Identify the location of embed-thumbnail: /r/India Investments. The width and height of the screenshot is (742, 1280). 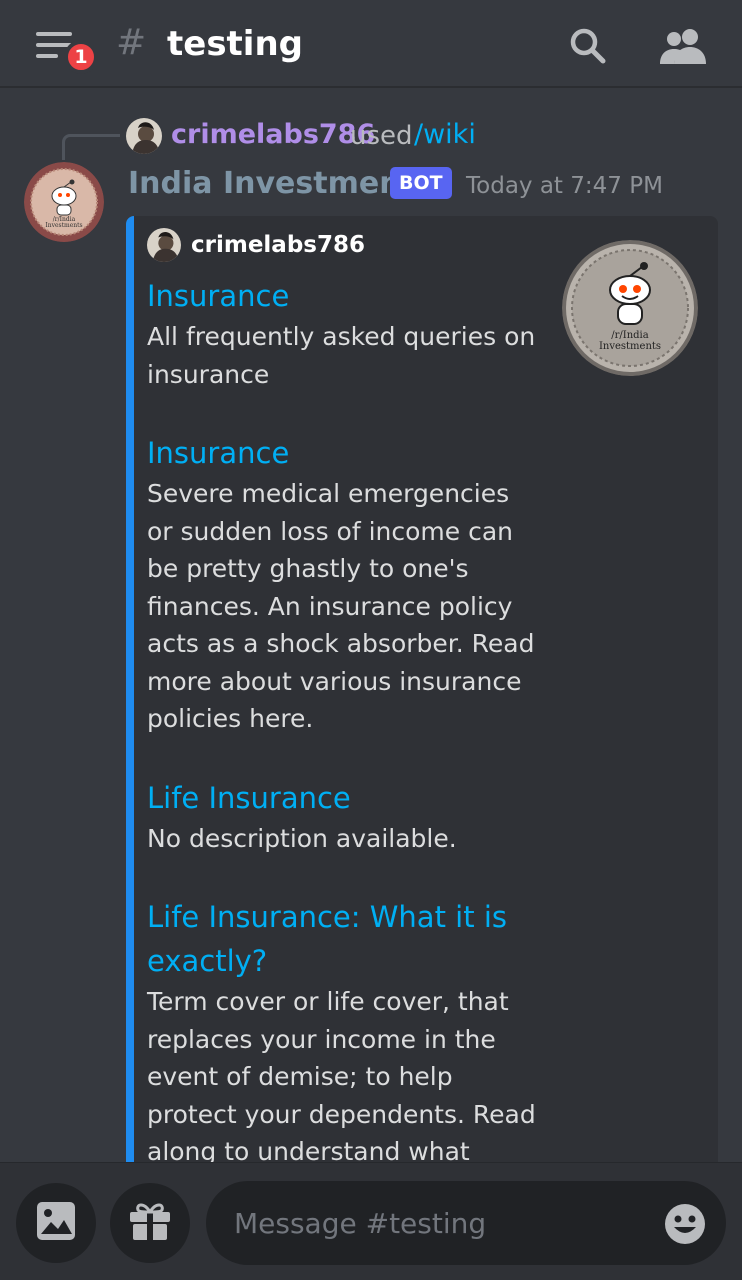
(630, 308).